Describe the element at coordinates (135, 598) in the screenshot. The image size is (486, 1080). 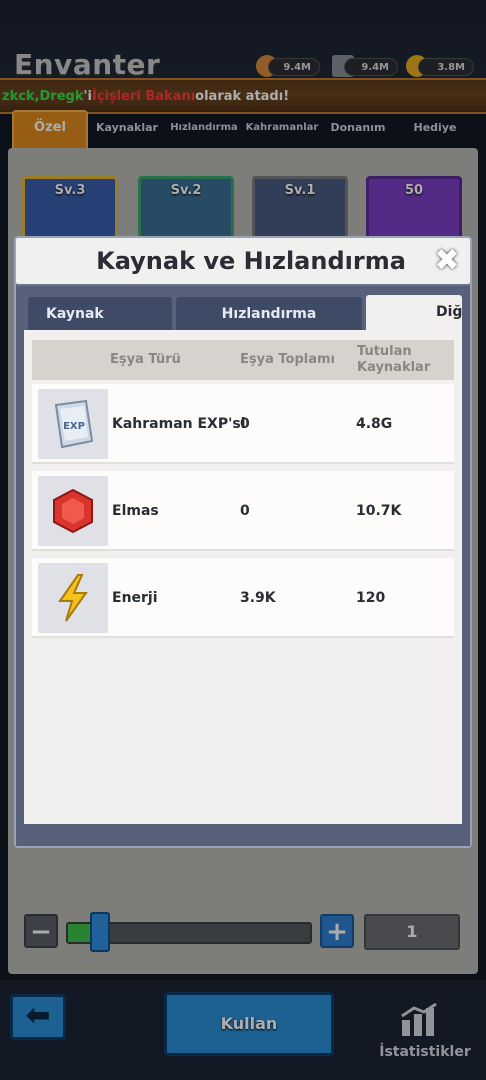
I see `item-name: Enerji` at that location.